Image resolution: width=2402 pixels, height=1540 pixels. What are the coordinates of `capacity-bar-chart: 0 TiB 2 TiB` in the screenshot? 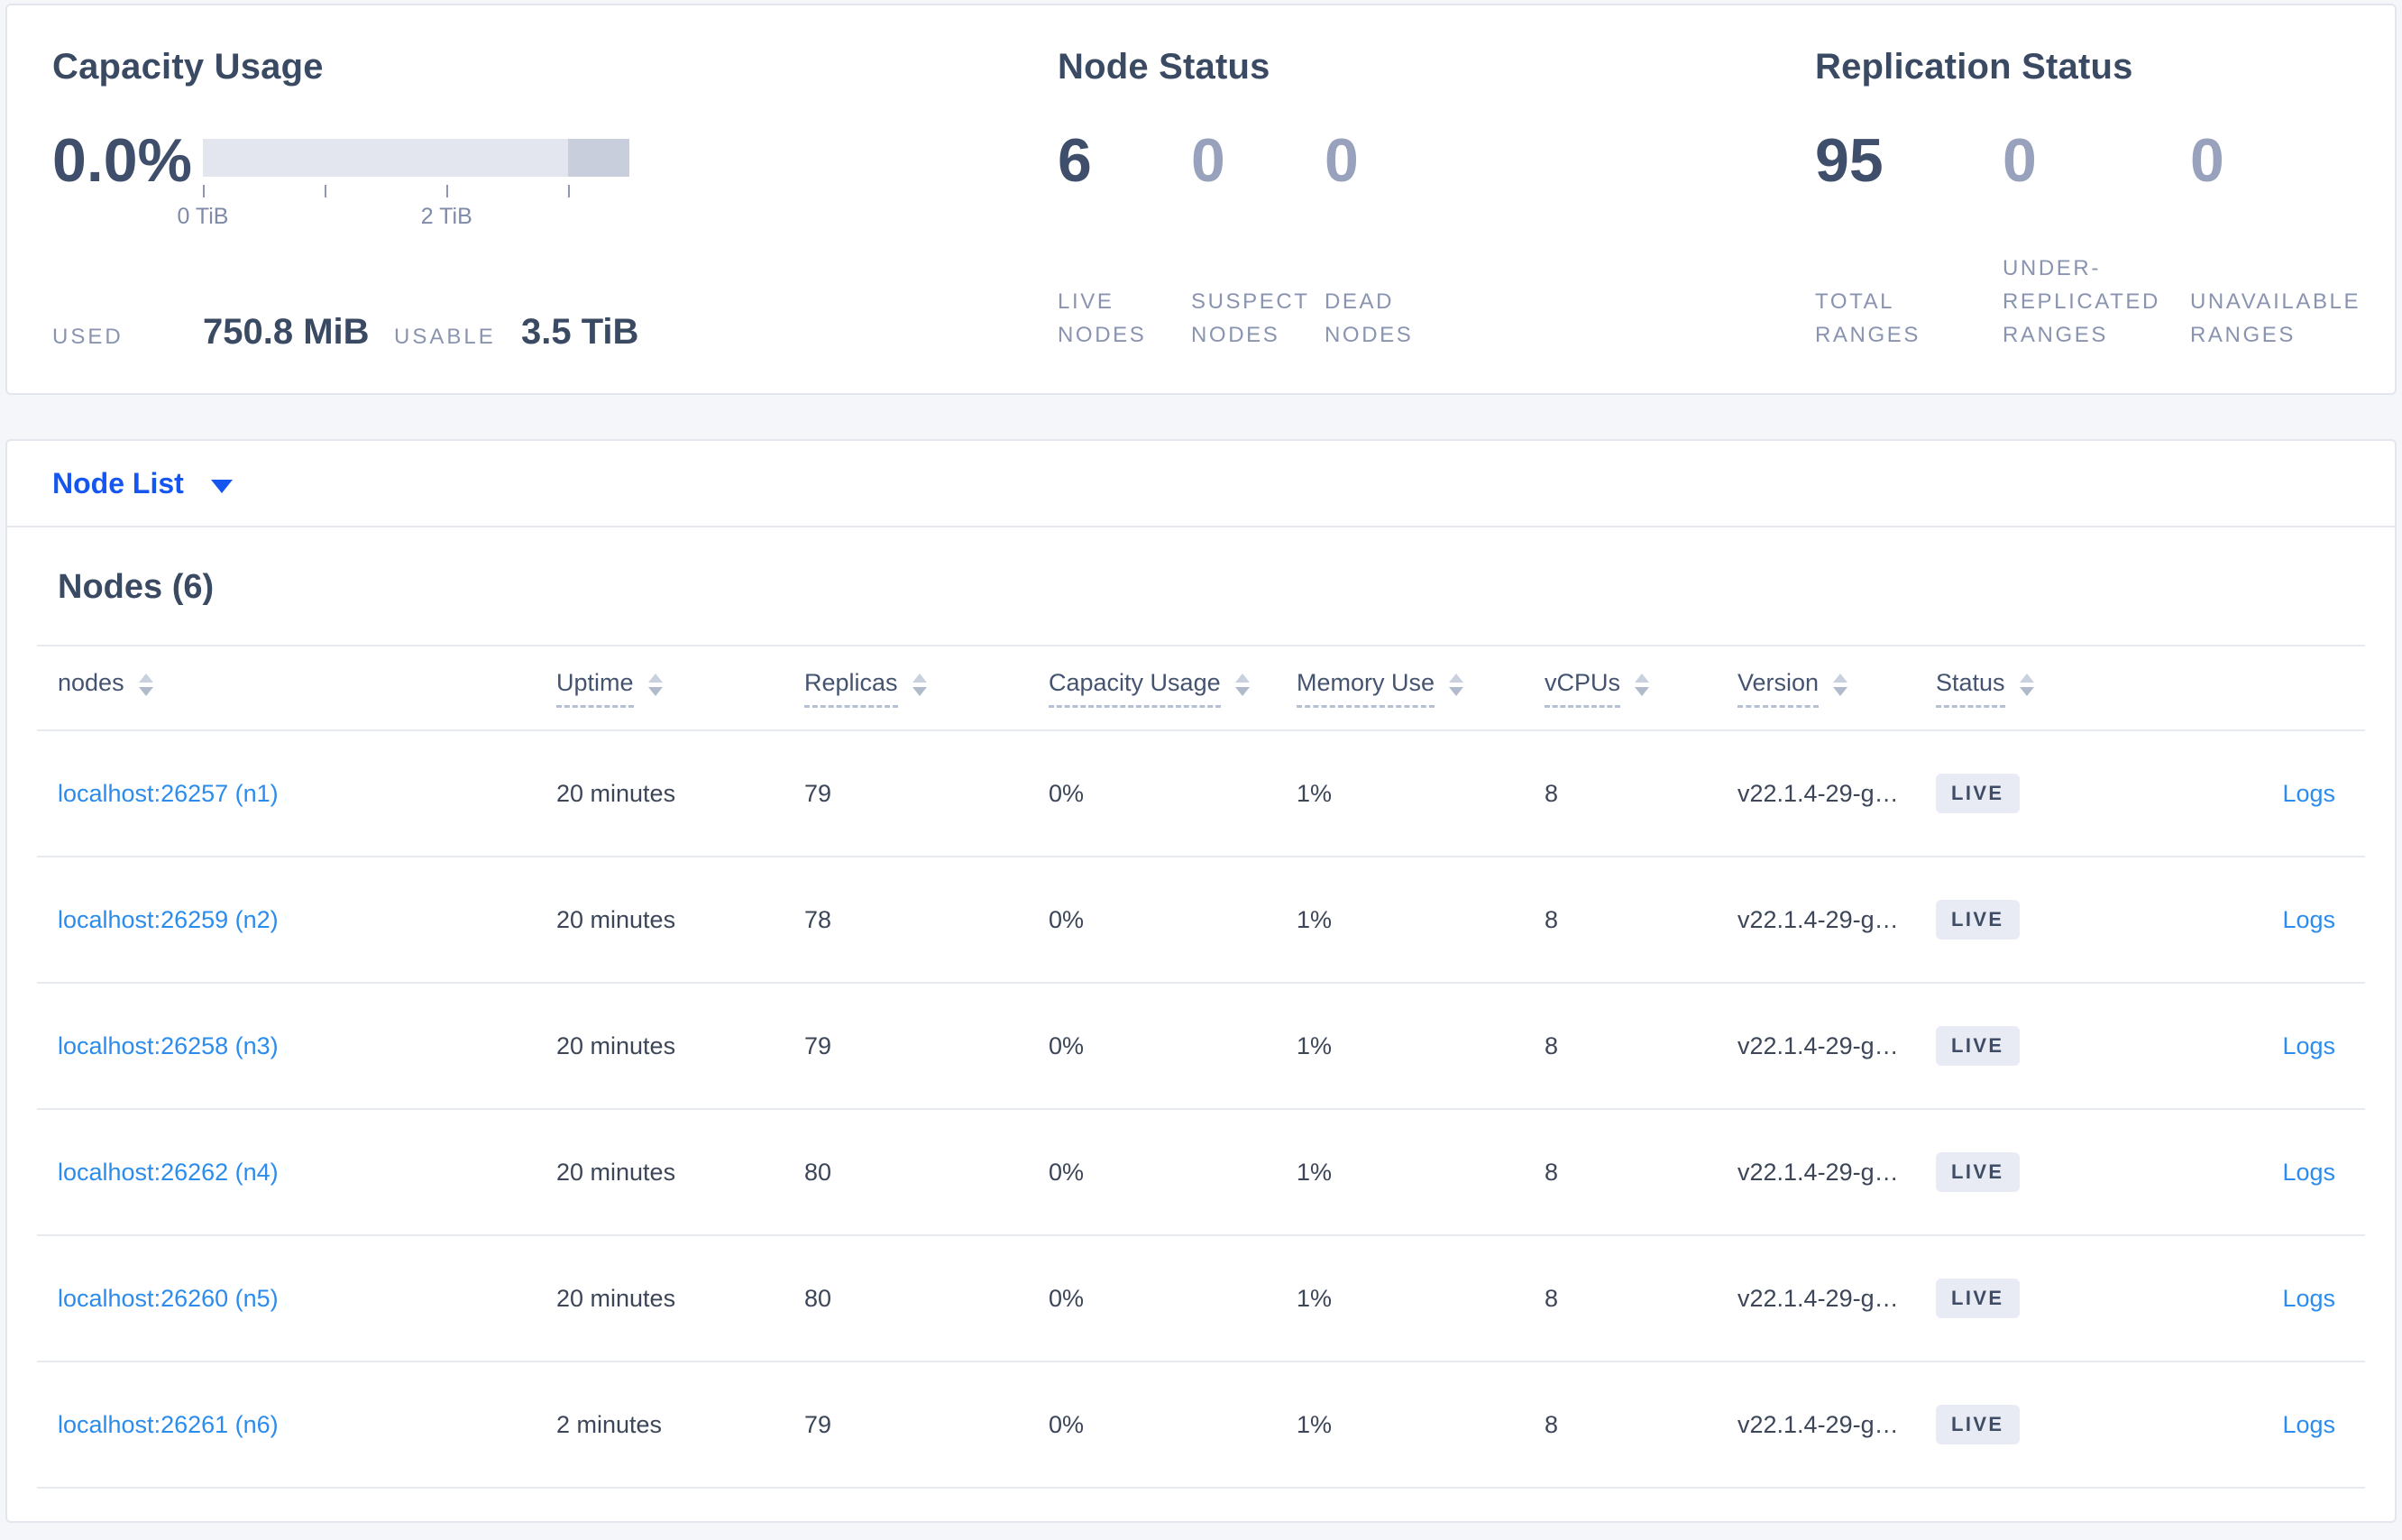 It's located at (403, 179).